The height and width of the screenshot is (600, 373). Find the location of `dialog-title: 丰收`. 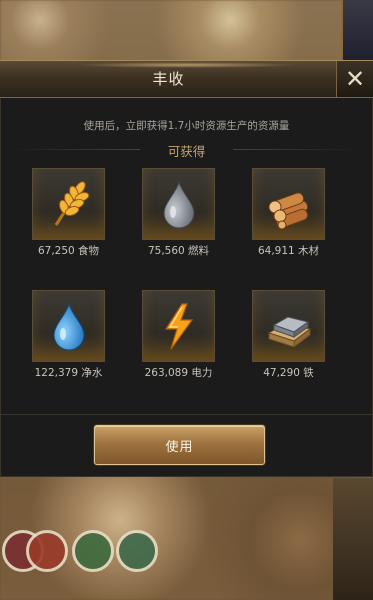

dialog-title: 丰收 is located at coordinates (168, 79).